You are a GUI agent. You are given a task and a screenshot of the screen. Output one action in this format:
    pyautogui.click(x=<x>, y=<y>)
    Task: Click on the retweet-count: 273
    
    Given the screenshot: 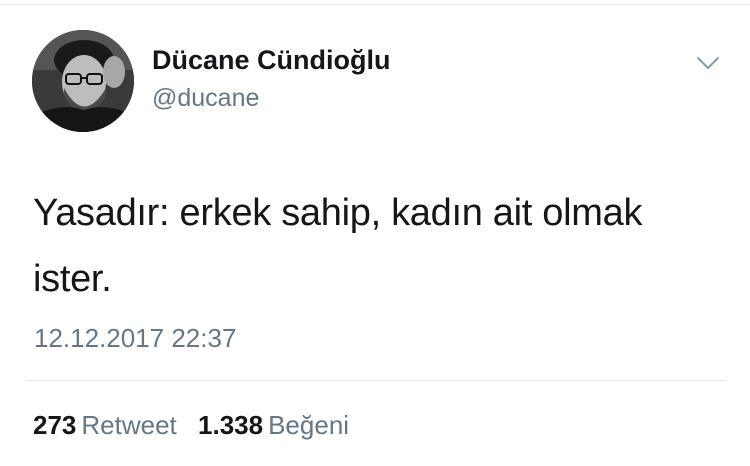 What is the action you would take?
    pyautogui.click(x=55, y=425)
    